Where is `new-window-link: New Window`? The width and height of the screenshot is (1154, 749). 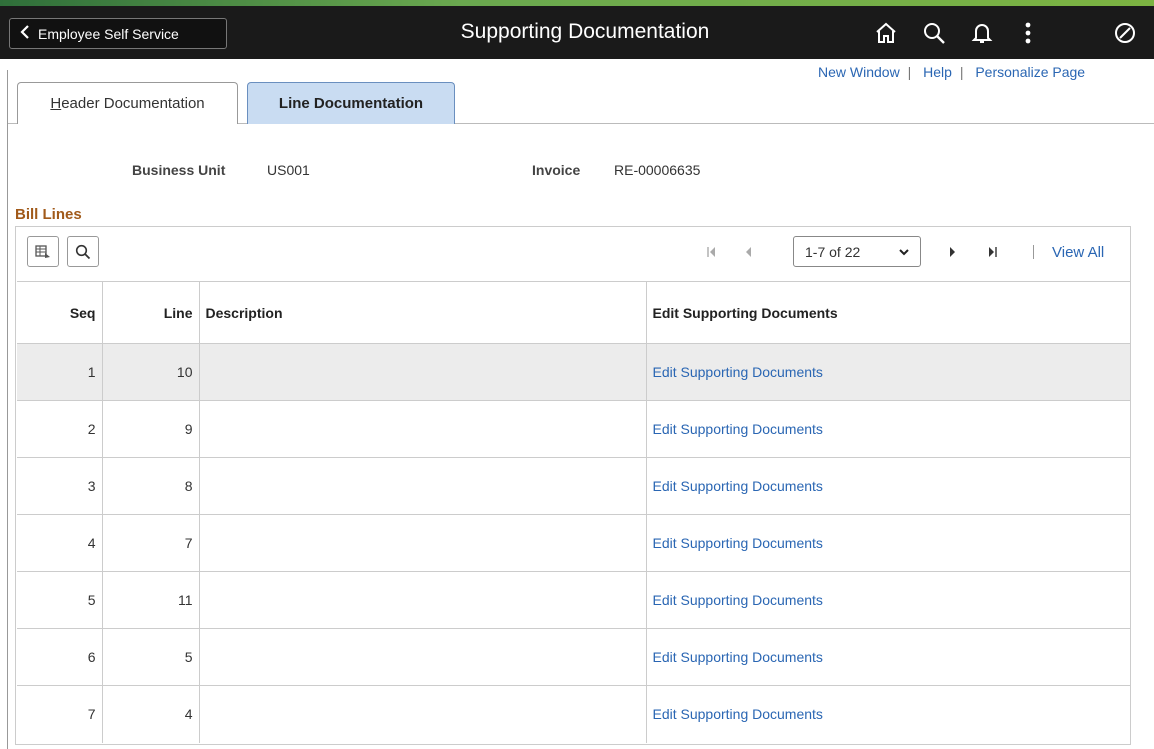 new-window-link: New Window is located at coordinates (859, 72).